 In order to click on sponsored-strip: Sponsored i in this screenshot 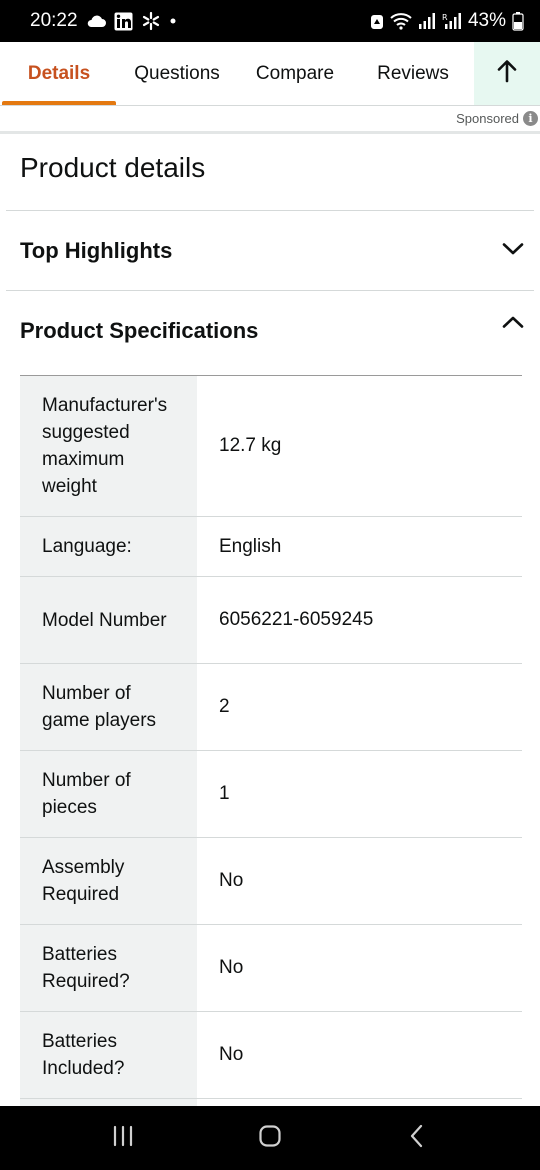, I will do `click(270, 120)`.